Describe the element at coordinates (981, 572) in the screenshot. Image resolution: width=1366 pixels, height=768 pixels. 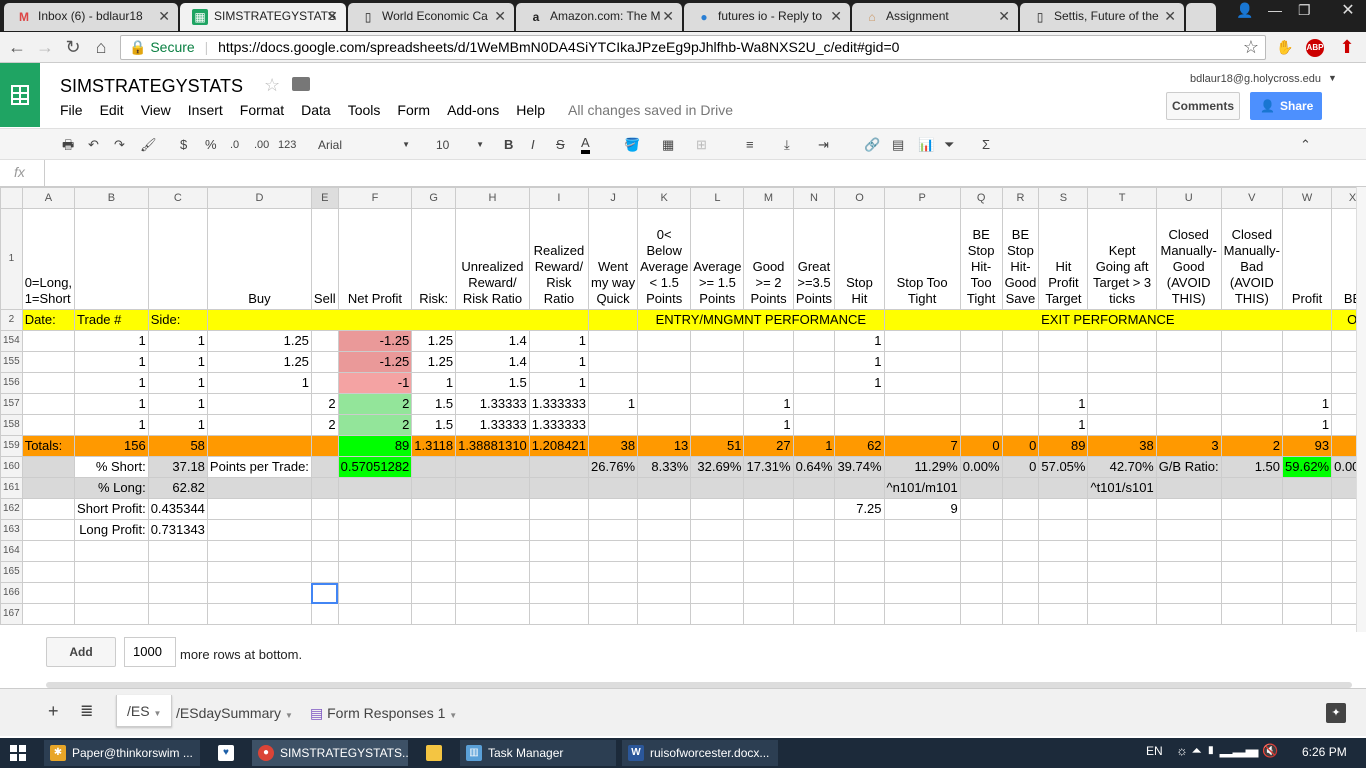
I see `cell-Q165` at that location.